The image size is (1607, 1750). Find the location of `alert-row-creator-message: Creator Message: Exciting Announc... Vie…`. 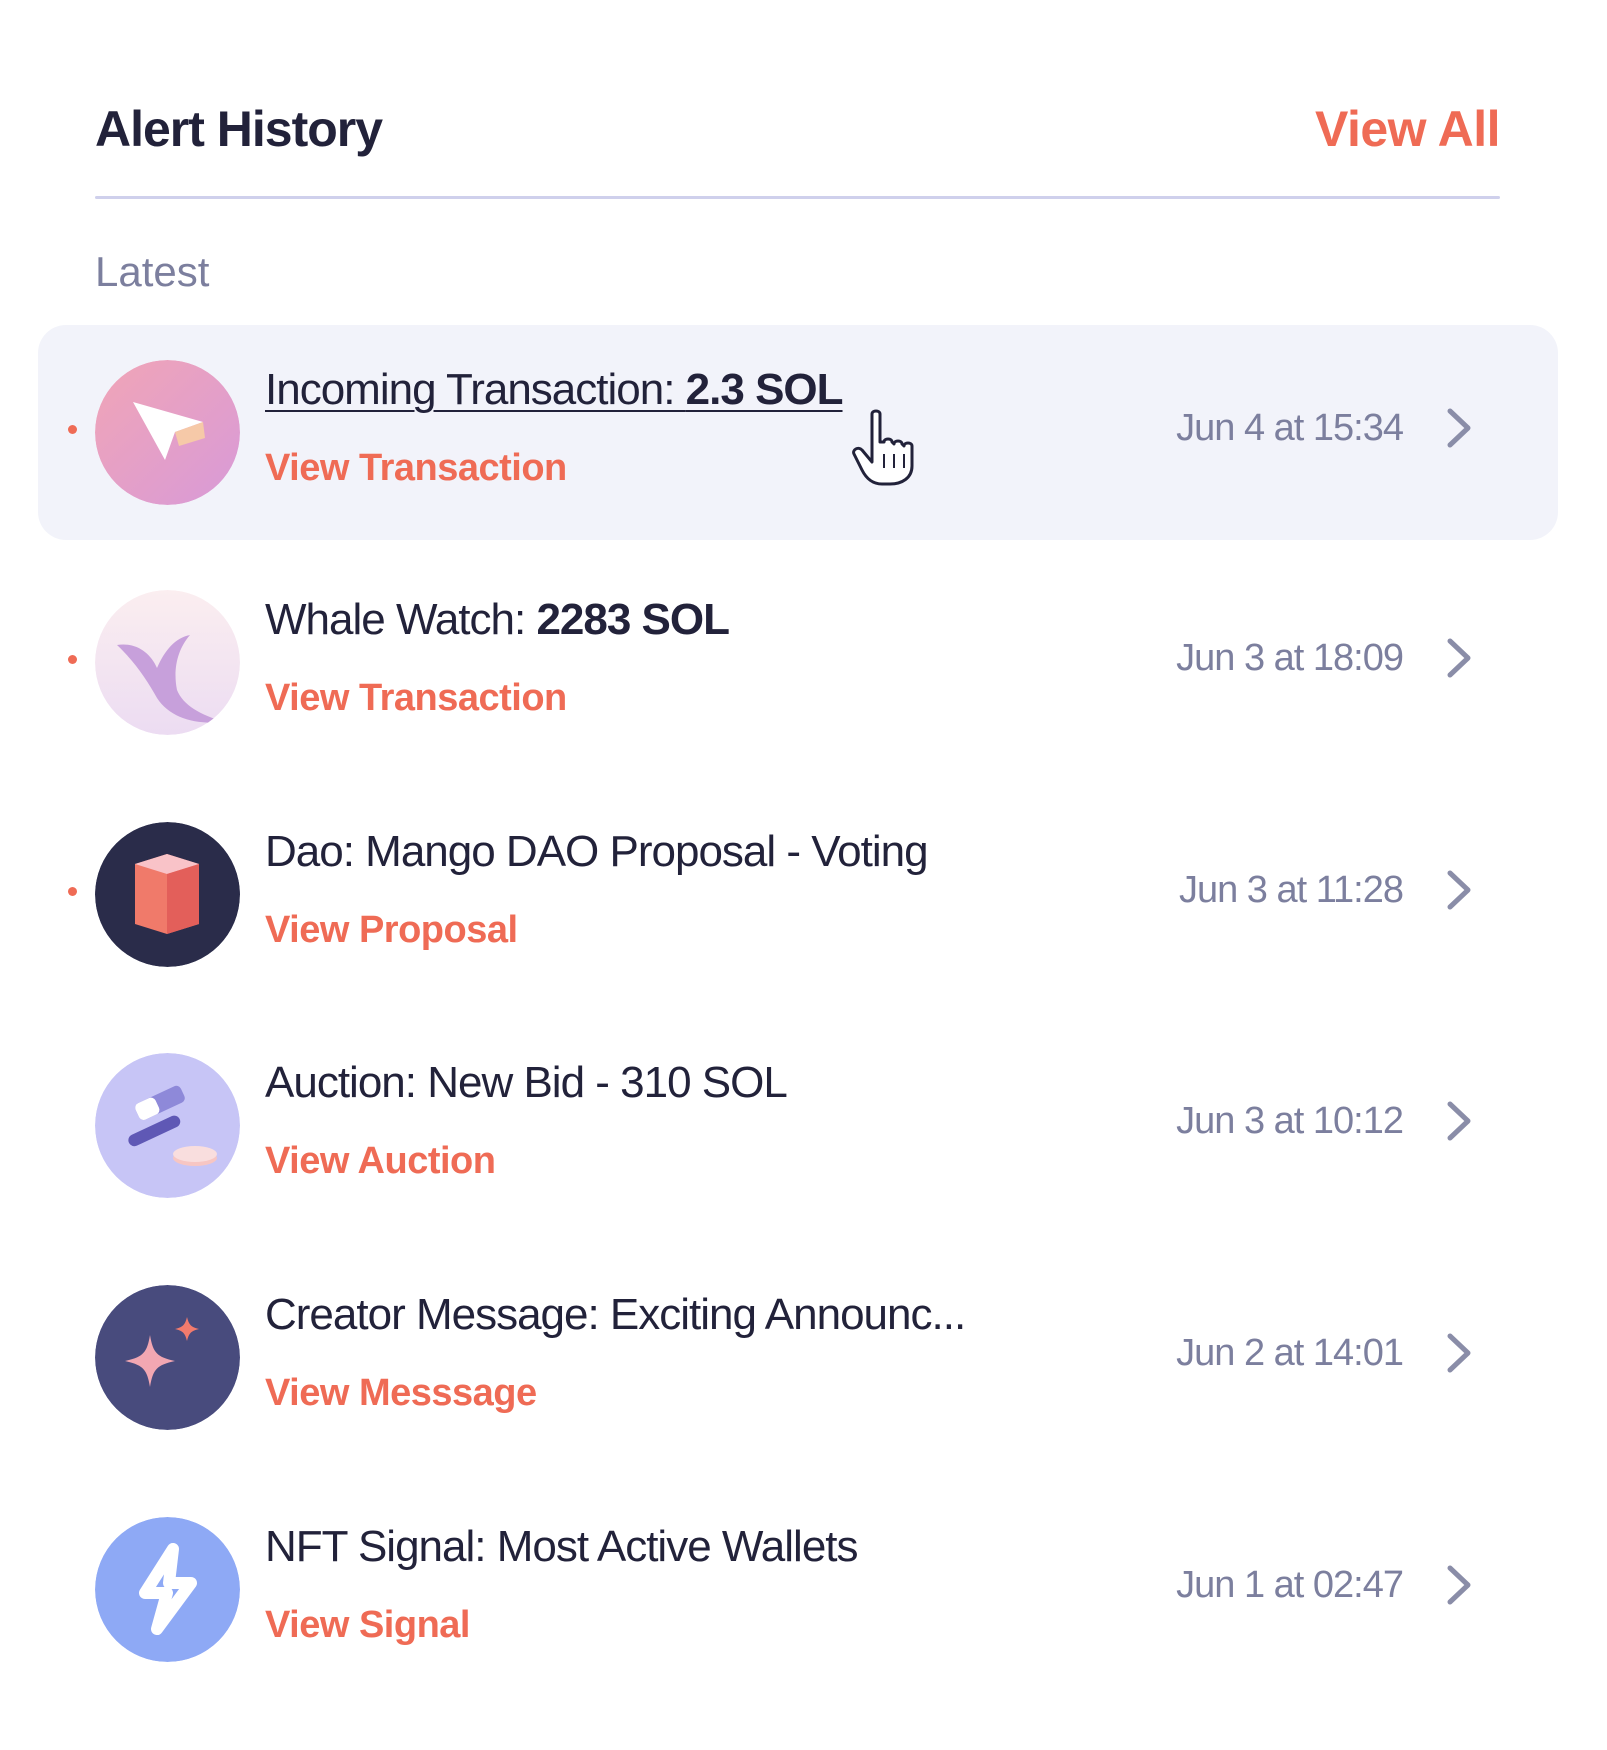

alert-row-creator-message: Creator Message: Exciting Announc... Vie… is located at coordinates (798, 1357).